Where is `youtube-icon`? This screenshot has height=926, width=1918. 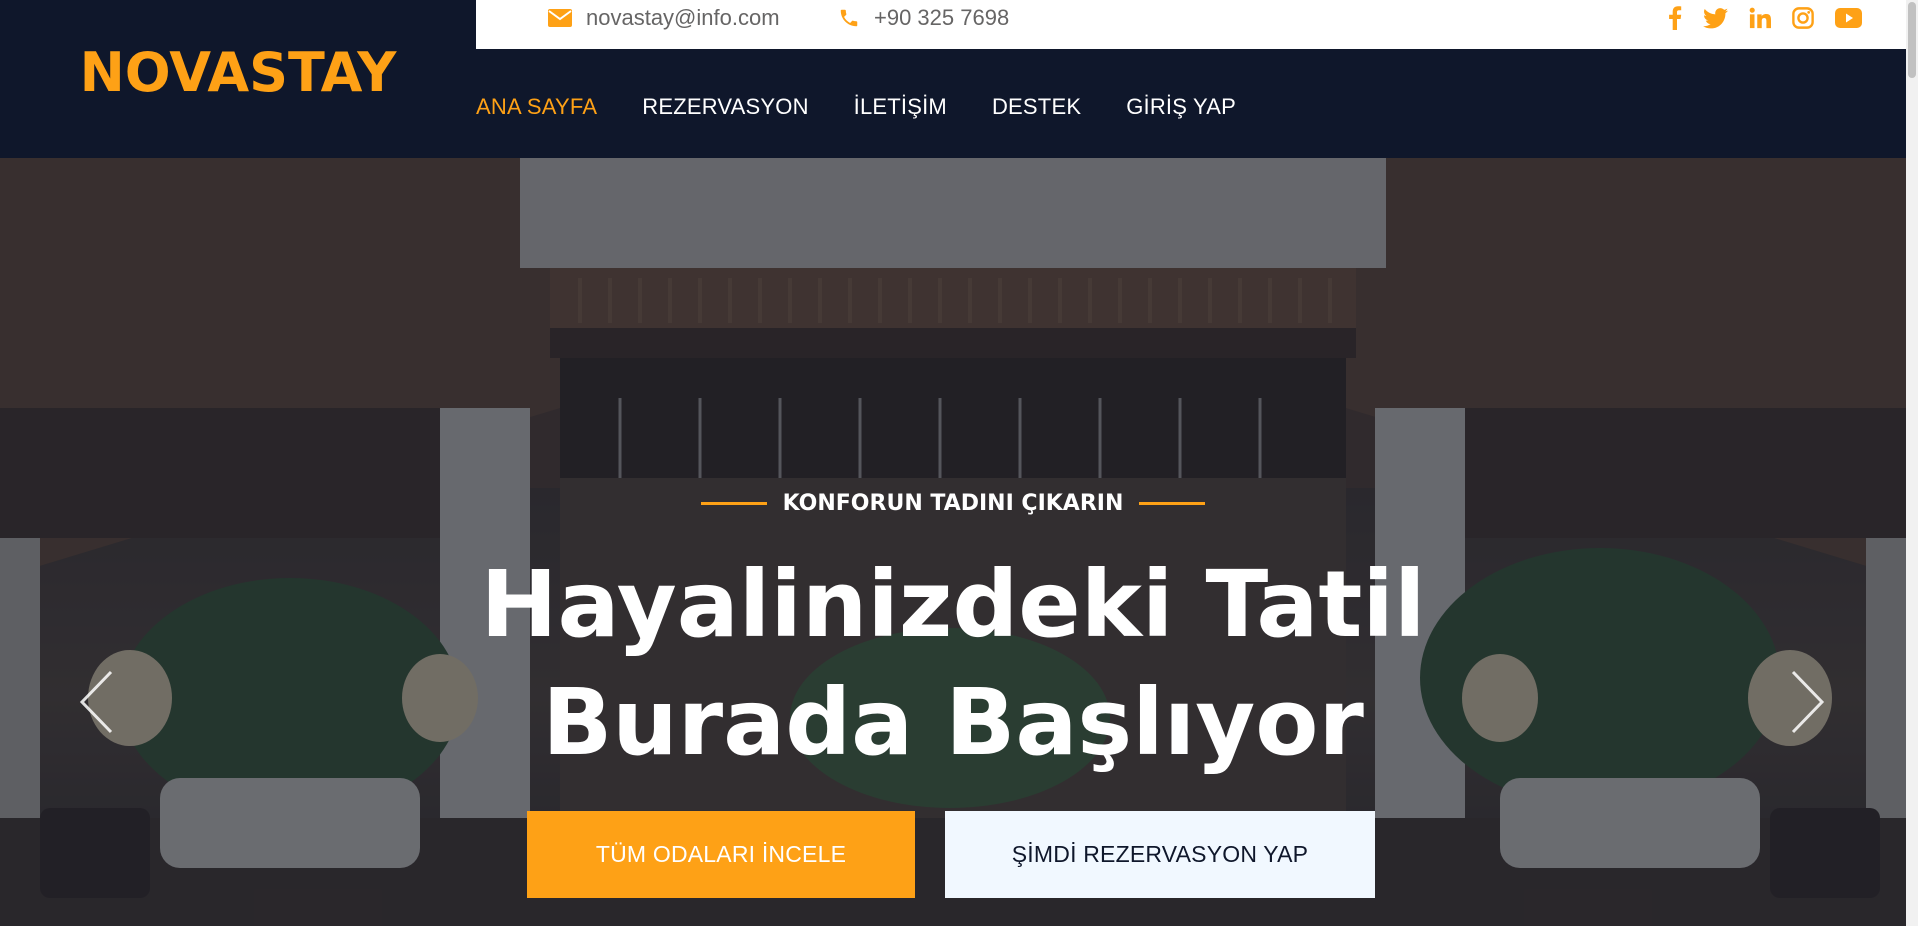
youtube-icon is located at coordinates (1848, 18).